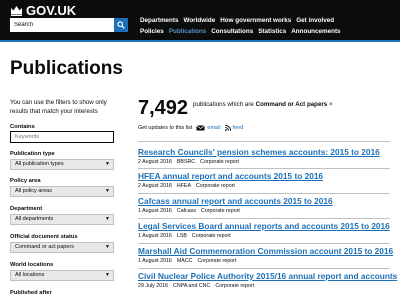 This screenshot has width=400, height=300. I want to click on results-count: 7,492, so click(163, 108).